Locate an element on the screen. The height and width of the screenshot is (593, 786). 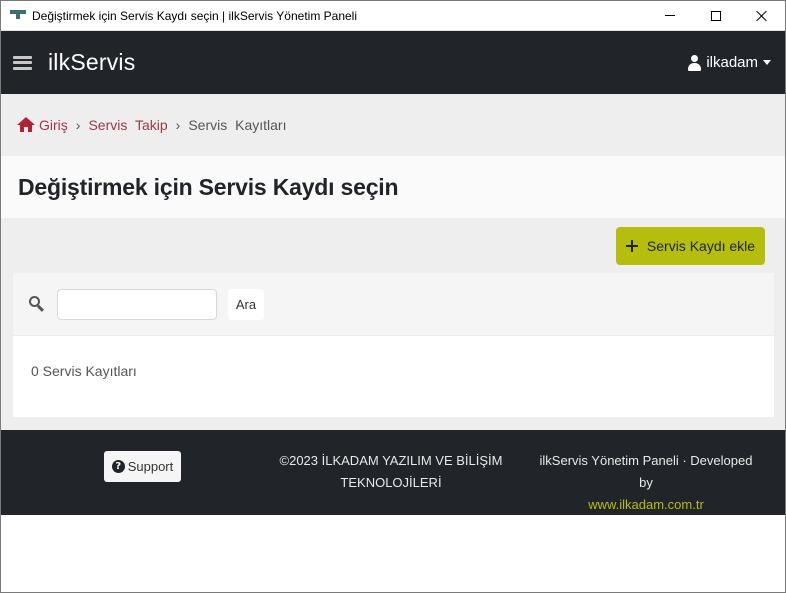
search-button: Ara is located at coordinates (246, 304).